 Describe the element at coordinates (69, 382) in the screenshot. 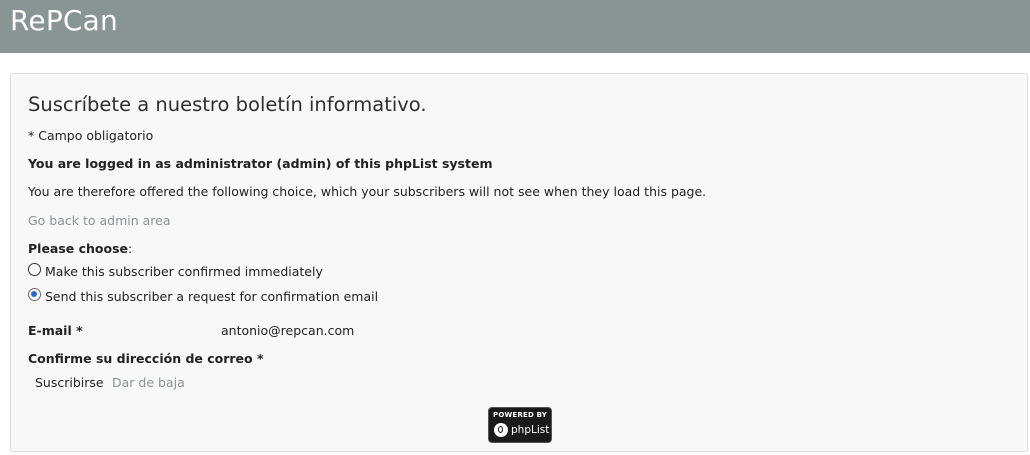

I see `subscribe-button: Suscribirse` at that location.